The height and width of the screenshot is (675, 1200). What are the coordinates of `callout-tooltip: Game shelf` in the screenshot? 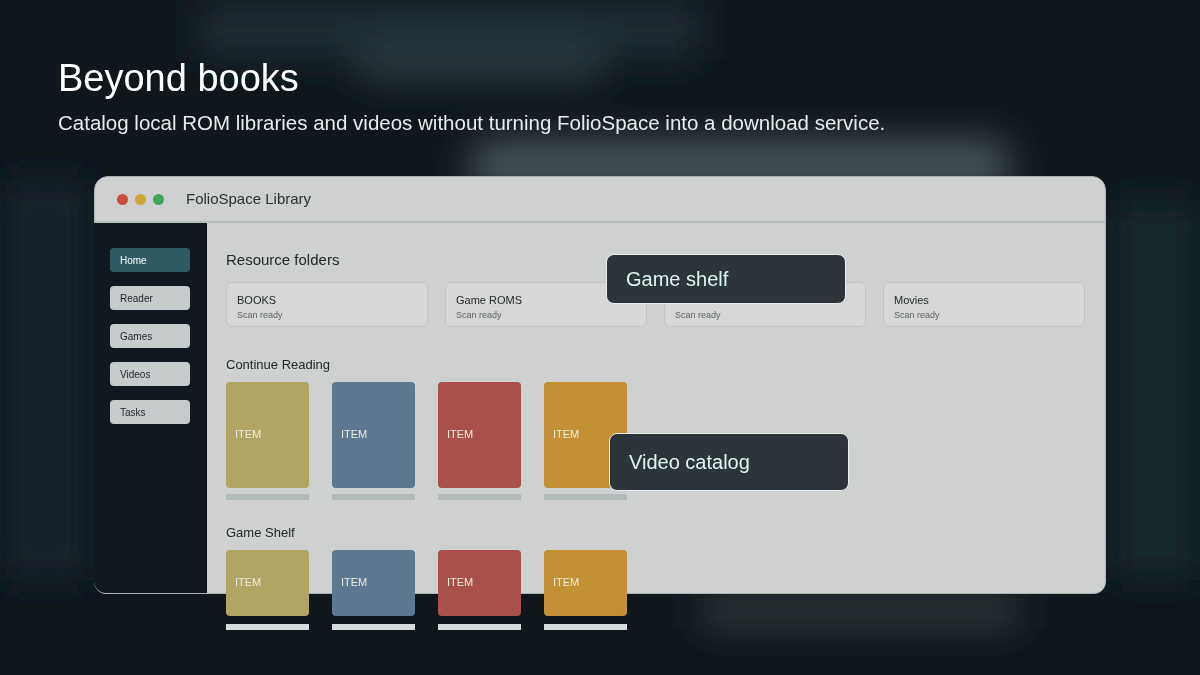 It's located at (726, 279).